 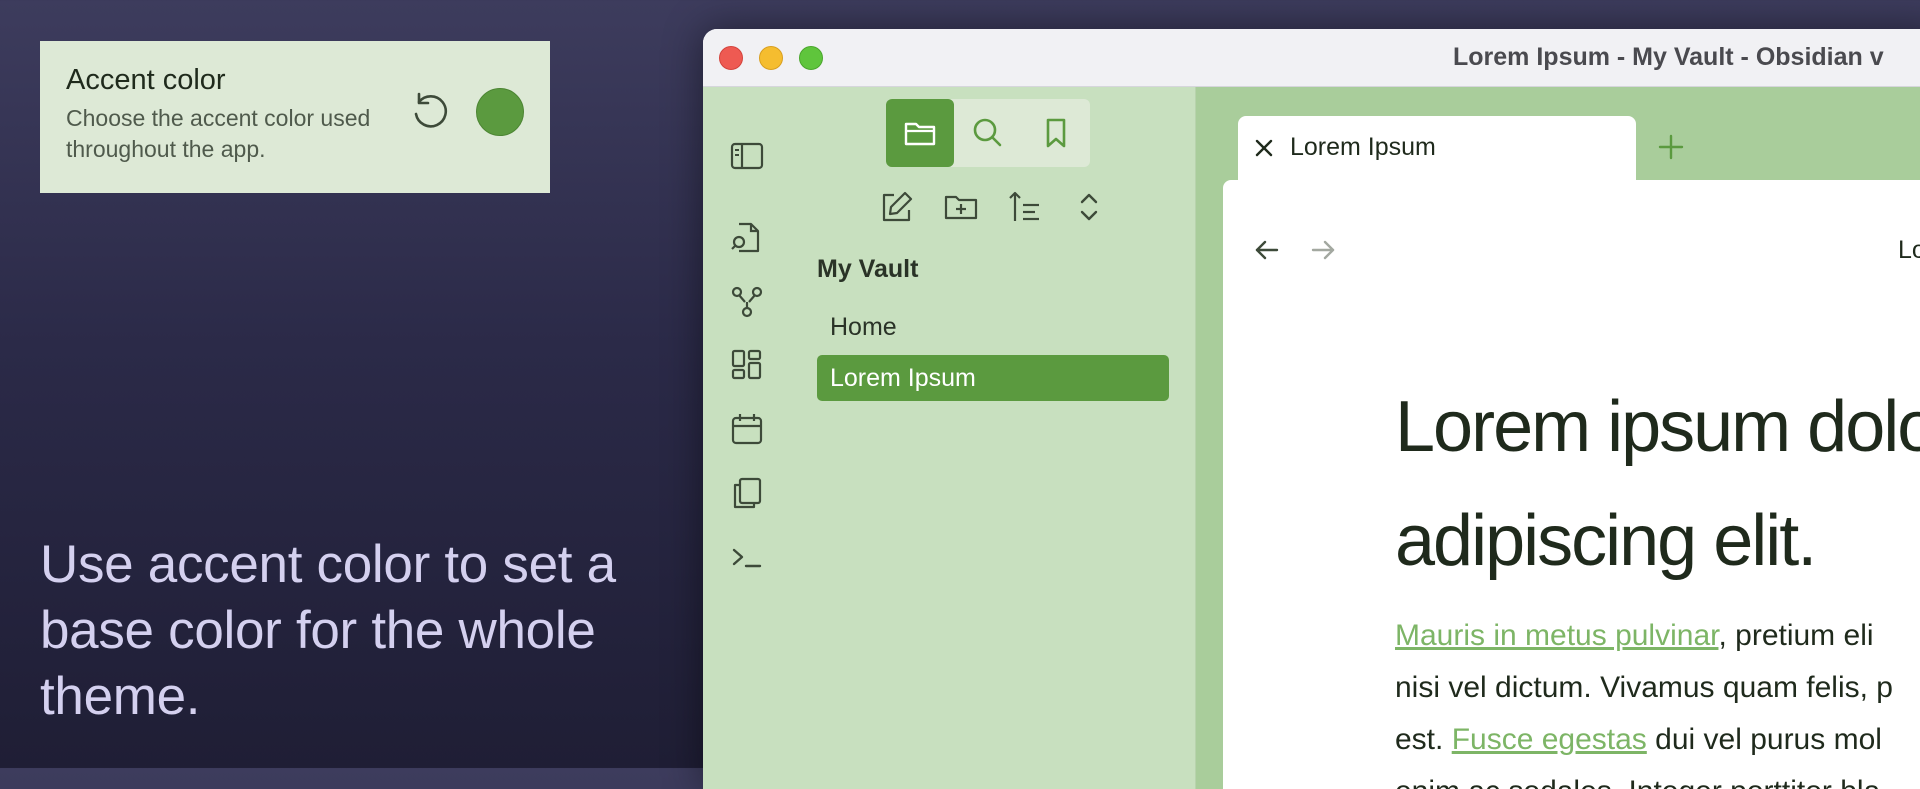 What do you see at coordinates (1796, 635) in the screenshot?
I see `paragraph-text: , pretium eli` at bounding box center [1796, 635].